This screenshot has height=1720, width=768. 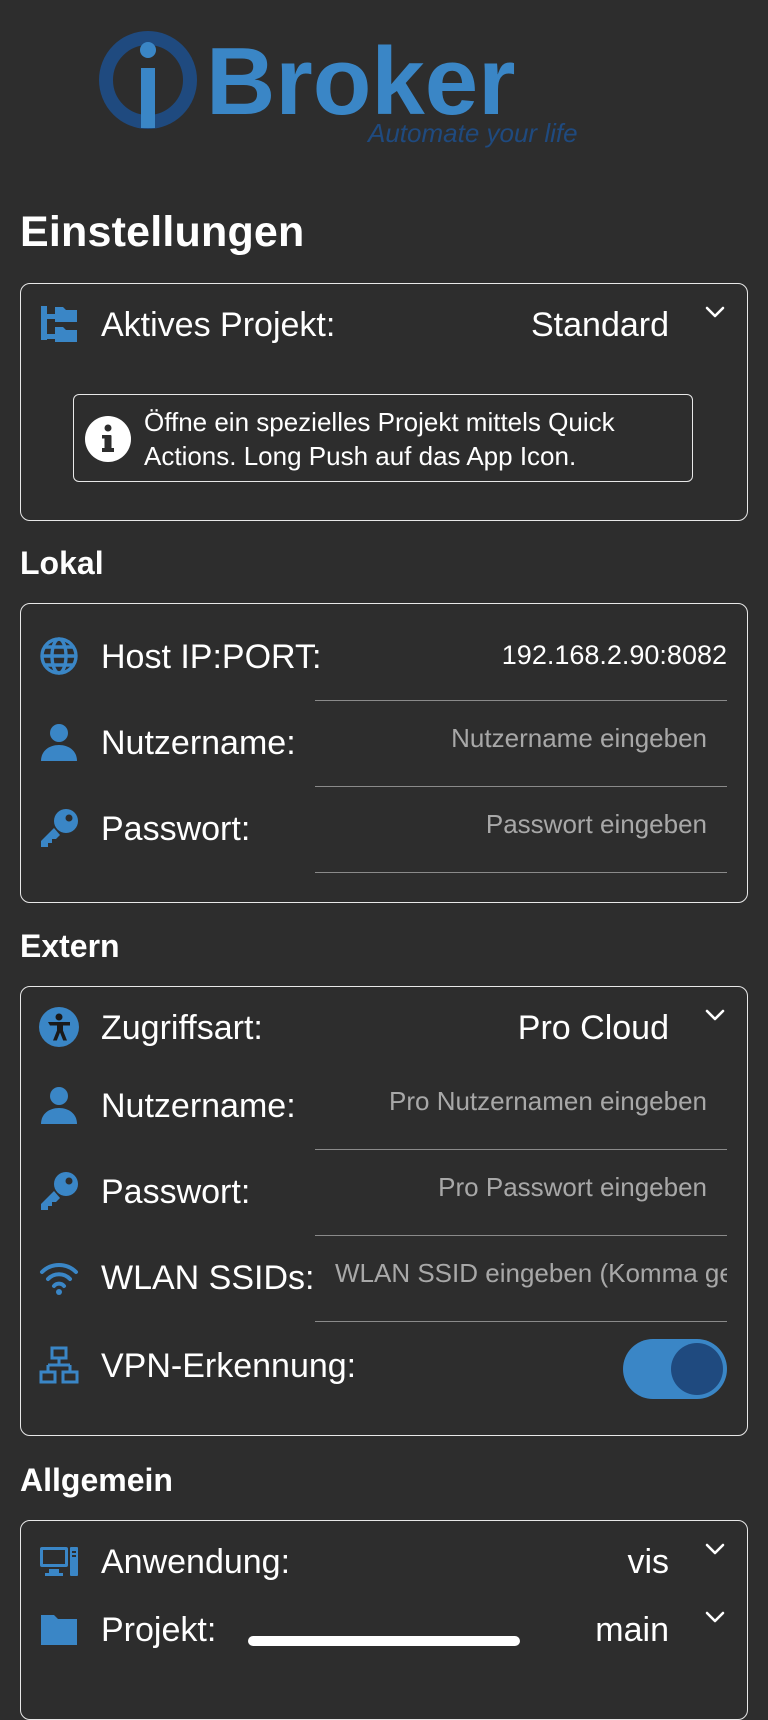 What do you see at coordinates (384, 1561) in the screenshot?
I see `app-row: Anwendung: vis` at bounding box center [384, 1561].